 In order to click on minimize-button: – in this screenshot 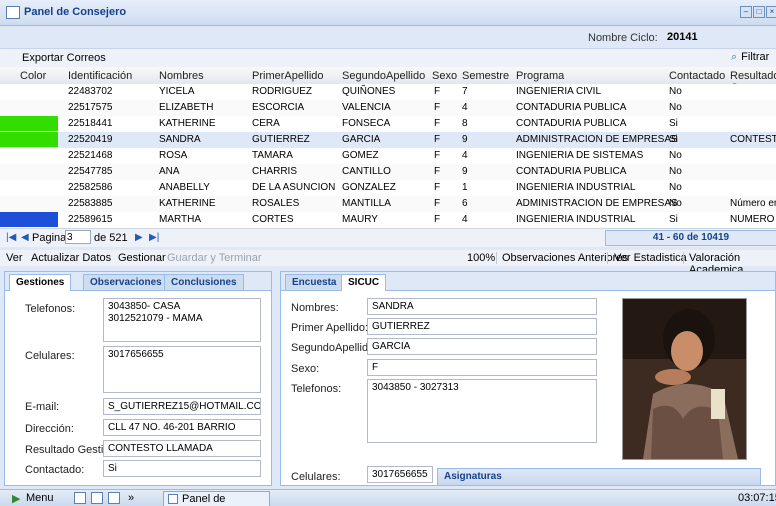, I will do `click(746, 12)`.